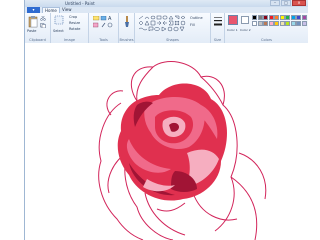  I want to click on rotate-button: Rotate, so click(74, 29).